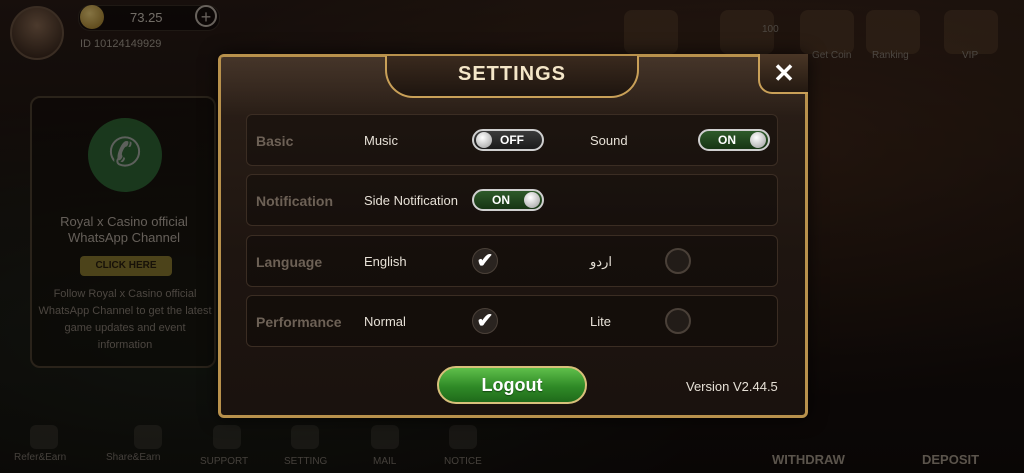 This screenshot has width=1024, height=473. What do you see at coordinates (512, 261) in the screenshot?
I see `settings-row-language: Language English ✔ اردو` at bounding box center [512, 261].